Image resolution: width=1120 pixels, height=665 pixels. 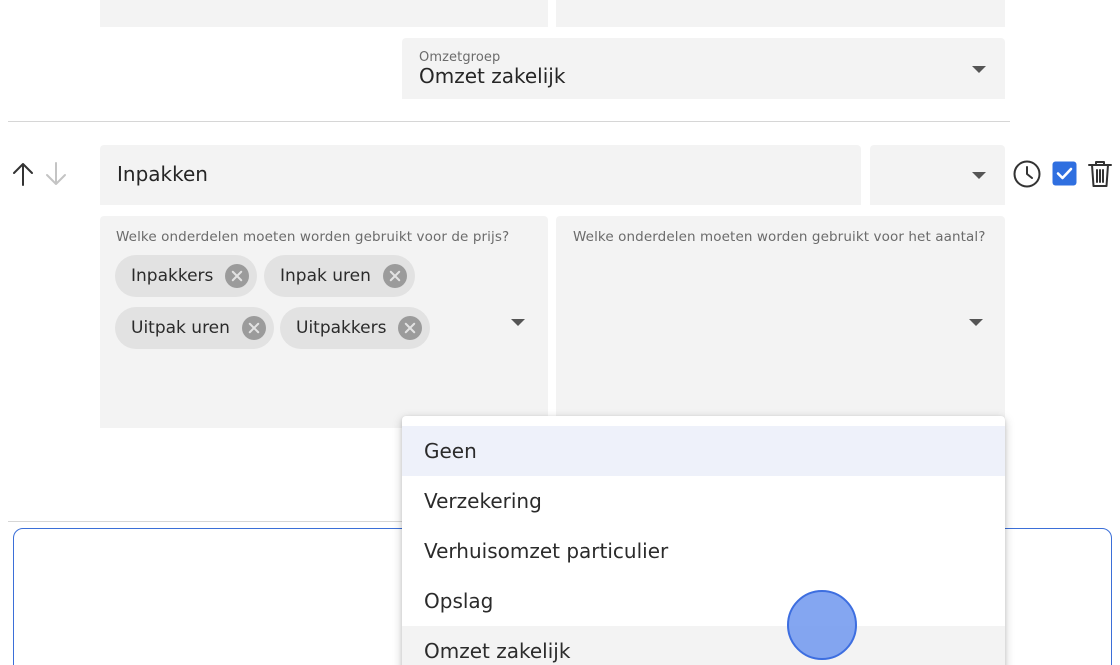 I want to click on row-type-select, so click(x=937, y=175).